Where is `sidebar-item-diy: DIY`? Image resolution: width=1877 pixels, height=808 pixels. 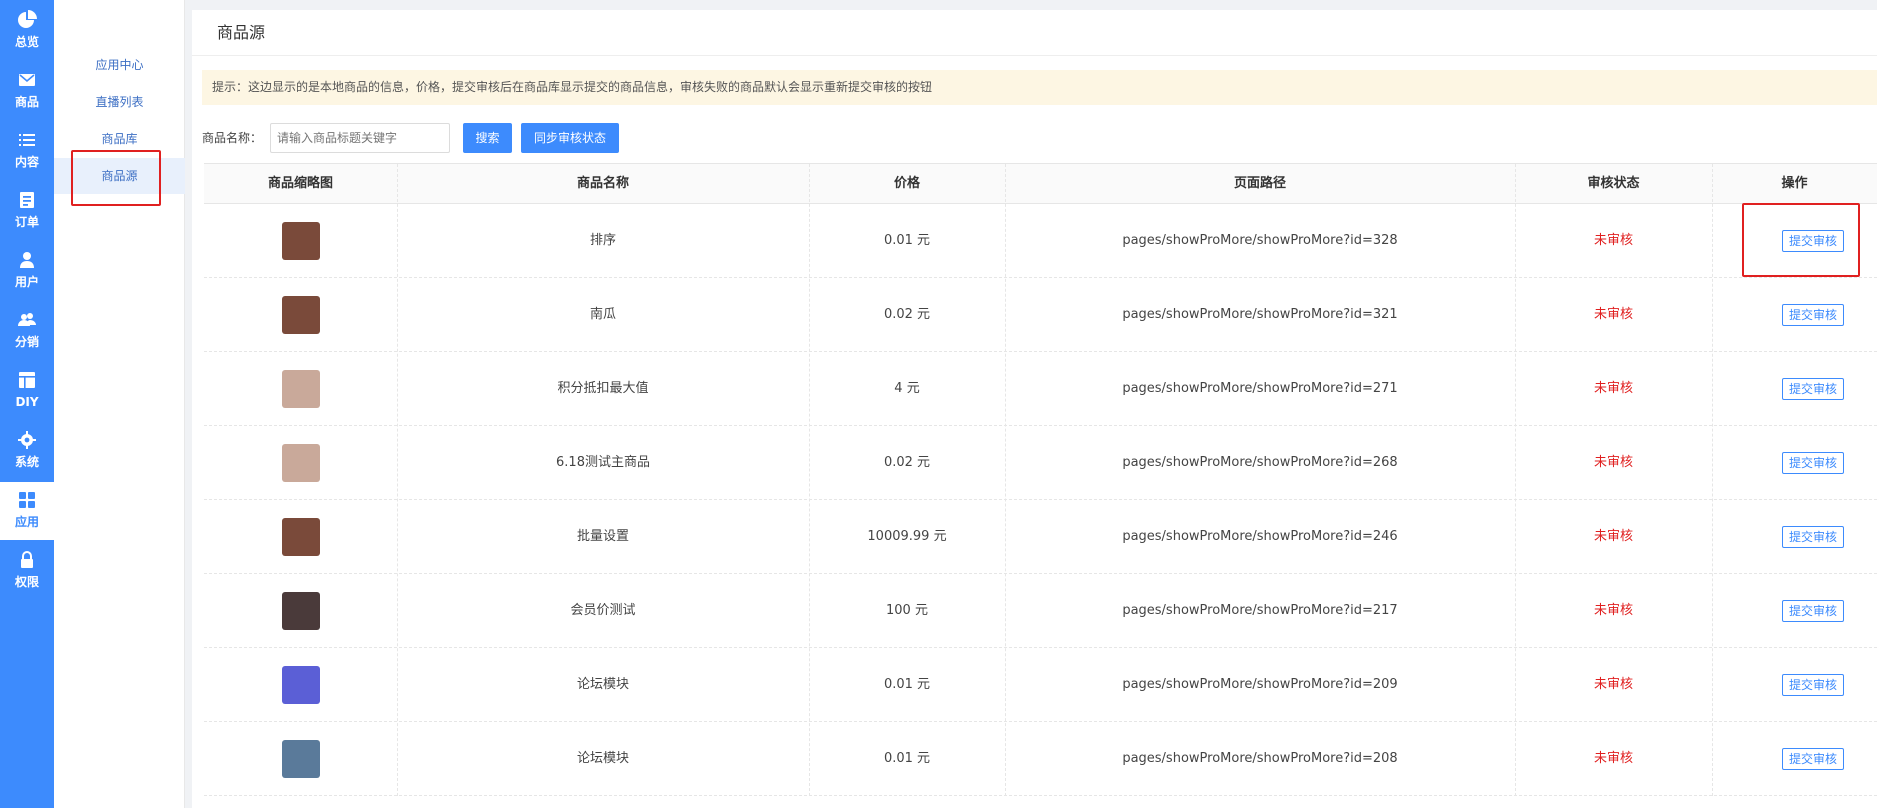 sidebar-item-diy: DIY is located at coordinates (27, 391).